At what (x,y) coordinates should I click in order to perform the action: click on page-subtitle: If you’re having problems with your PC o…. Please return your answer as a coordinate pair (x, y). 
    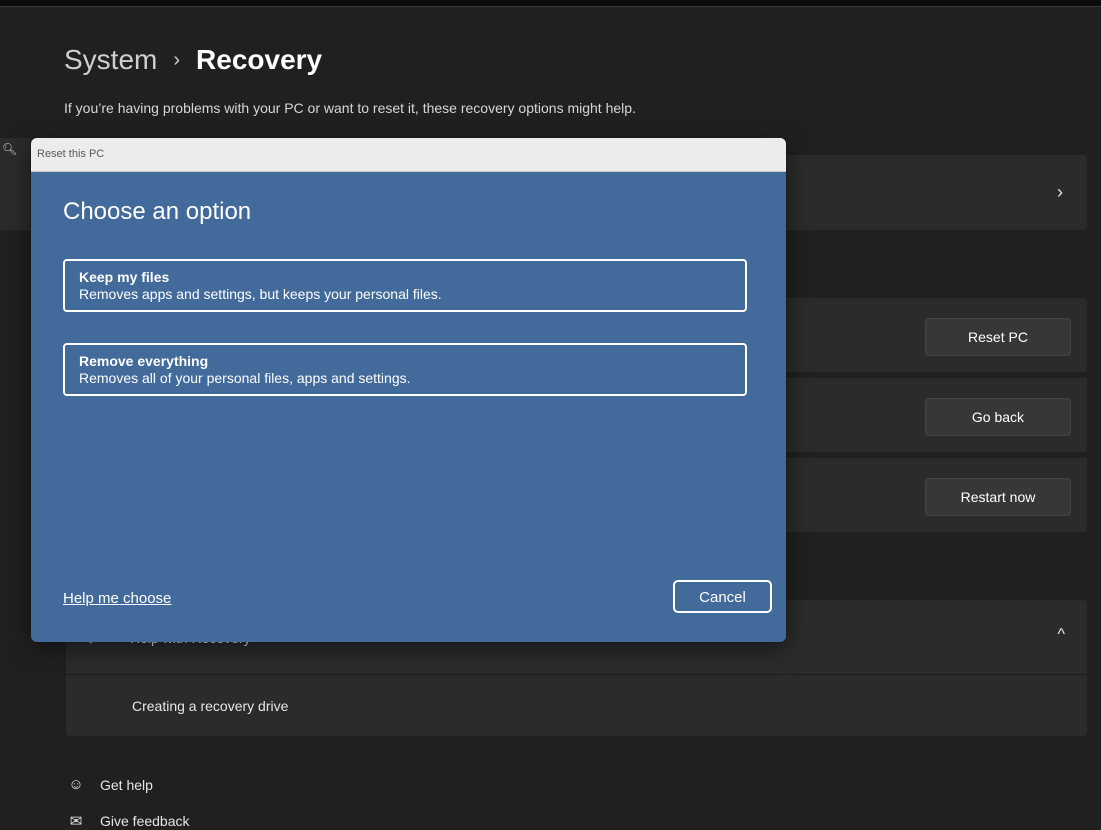
    Looking at the image, I should click on (350, 108).